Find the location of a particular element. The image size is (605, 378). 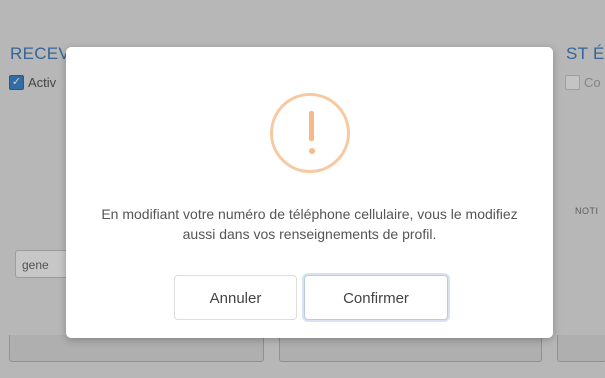

exclamation-warning-icon is located at coordinates (310, 133).